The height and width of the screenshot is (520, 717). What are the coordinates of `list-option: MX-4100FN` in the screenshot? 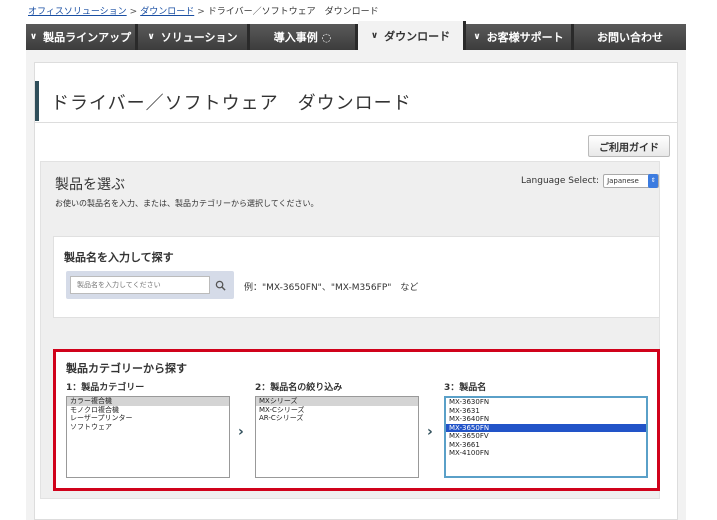 It's located at (546, 453).